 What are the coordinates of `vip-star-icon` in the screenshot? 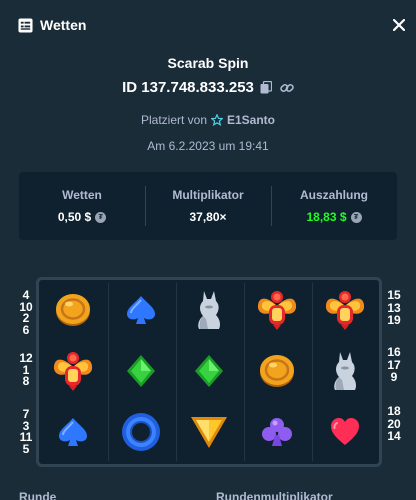 It's located at (217, 120).